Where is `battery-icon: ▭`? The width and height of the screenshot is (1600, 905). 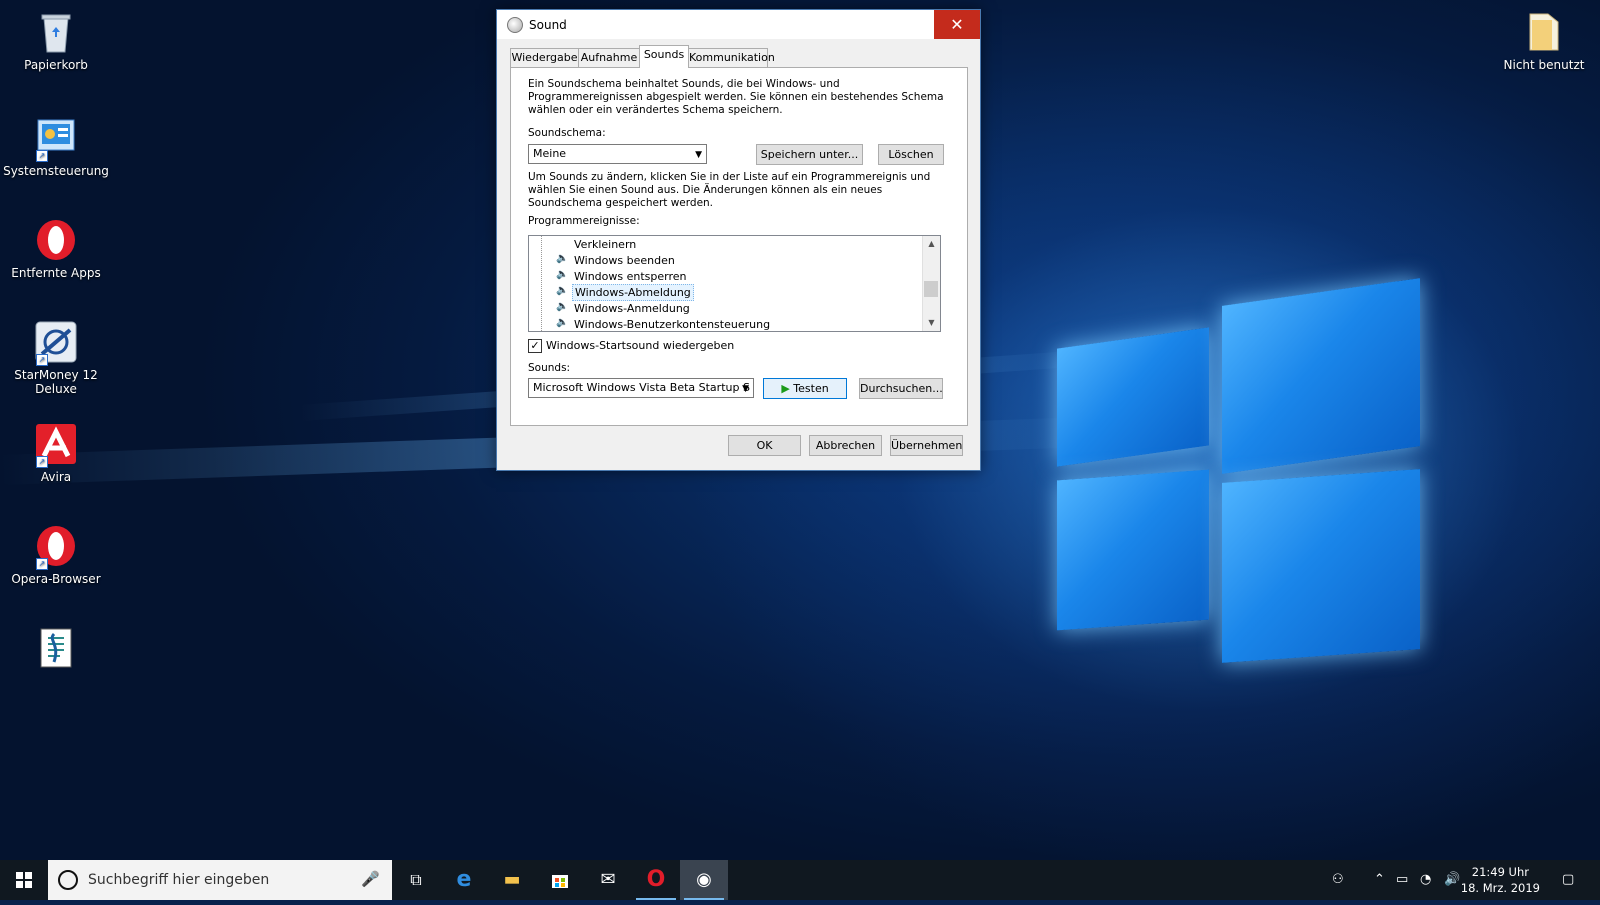
battery-icon: ▭ is located at coordinates (1402, 880).